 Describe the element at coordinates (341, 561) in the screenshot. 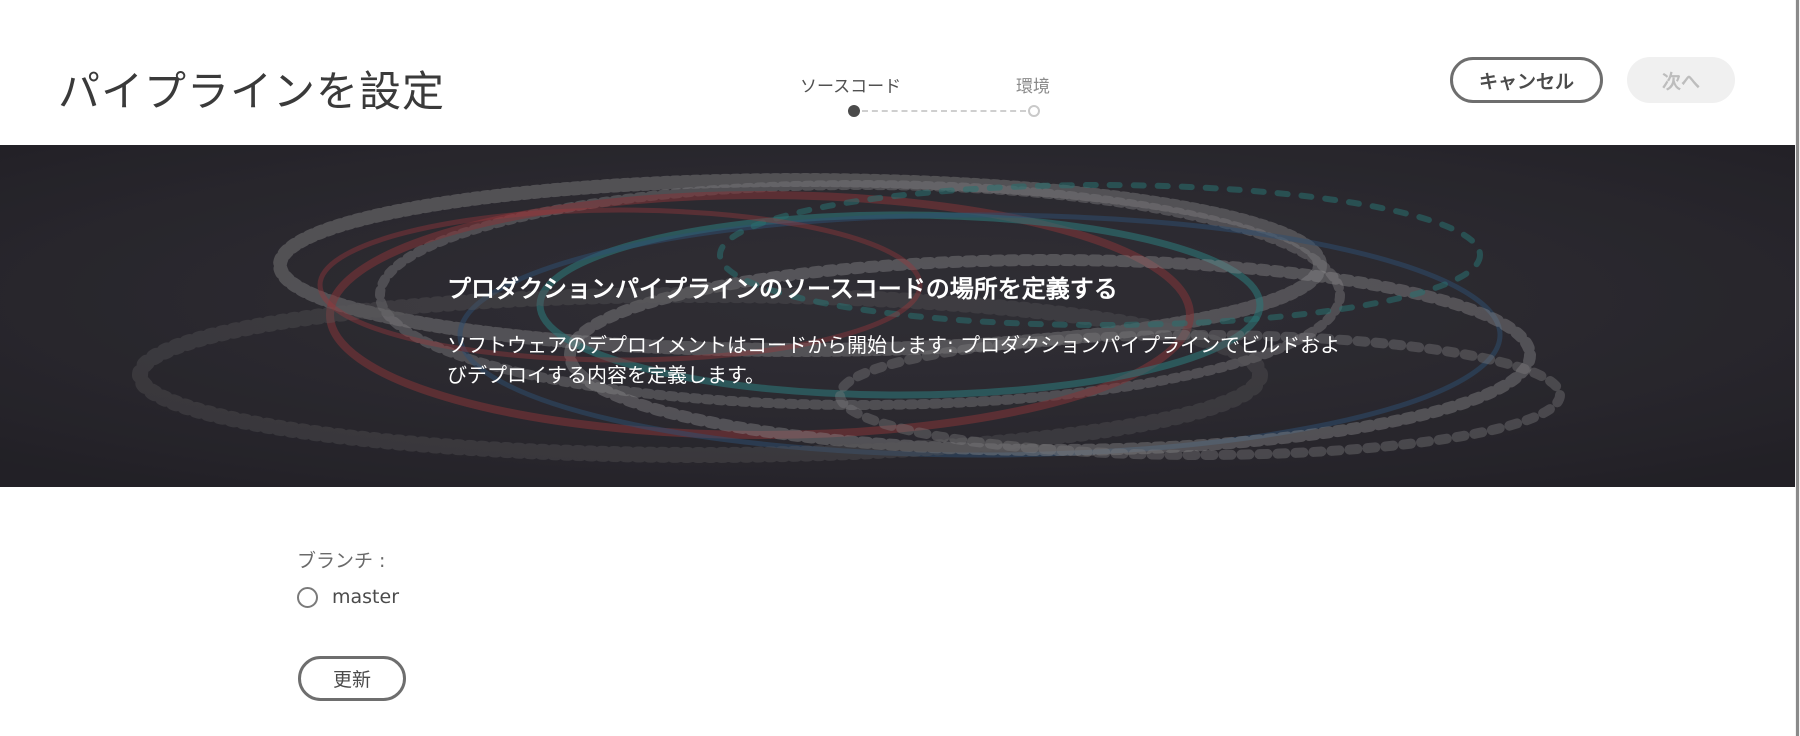

I see `branch-label: ブランチ :` at that location.